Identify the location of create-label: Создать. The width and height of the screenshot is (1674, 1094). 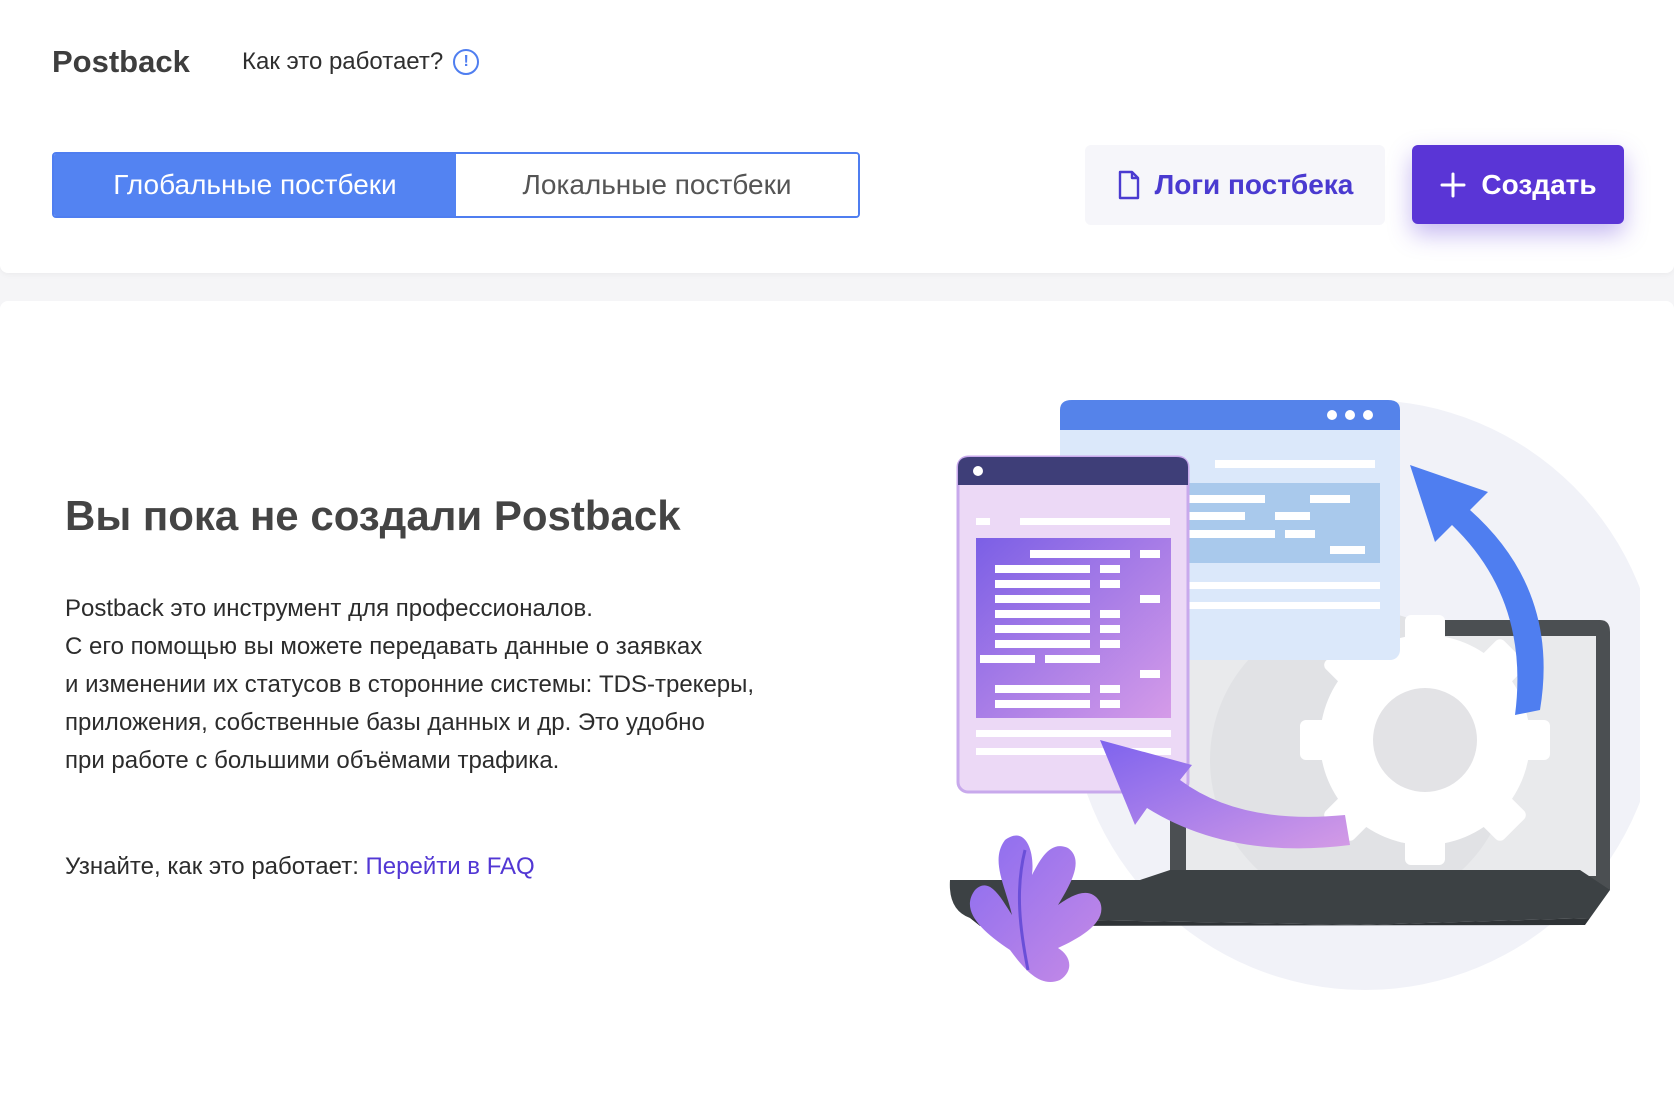
(1539, 184).